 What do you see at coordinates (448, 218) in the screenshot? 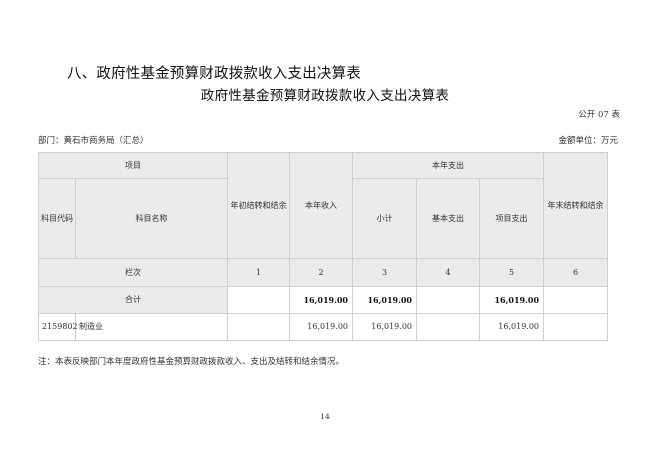
I see `header-basic-expense: 基本支出` at bounding box center [448, 218].